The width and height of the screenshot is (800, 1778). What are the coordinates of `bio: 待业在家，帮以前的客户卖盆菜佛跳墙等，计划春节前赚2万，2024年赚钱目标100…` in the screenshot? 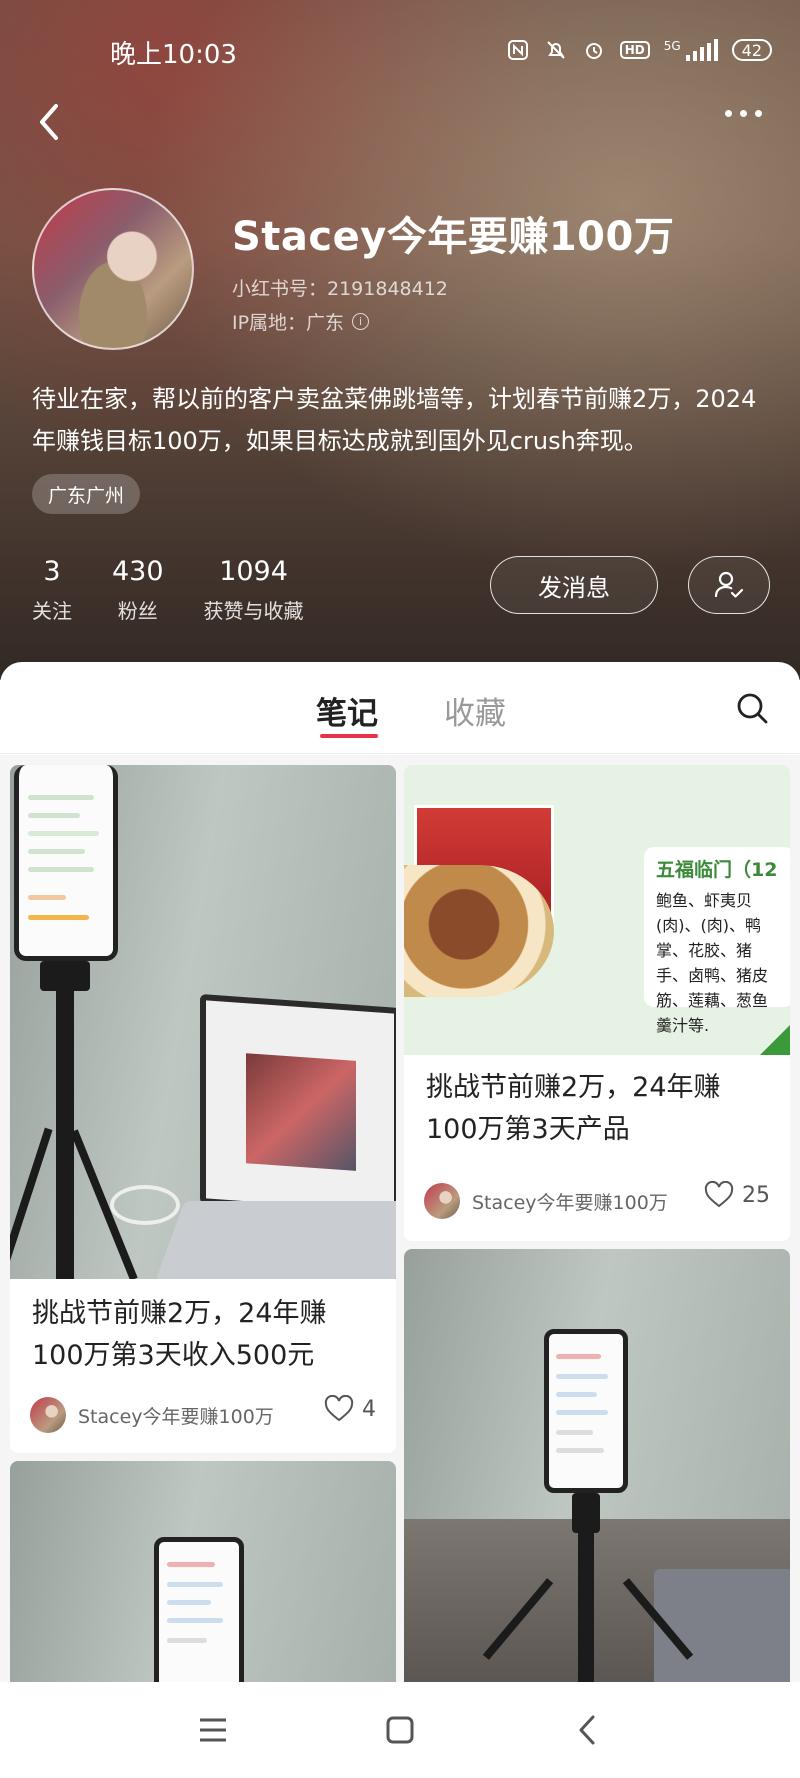 It's located at (394, 420).